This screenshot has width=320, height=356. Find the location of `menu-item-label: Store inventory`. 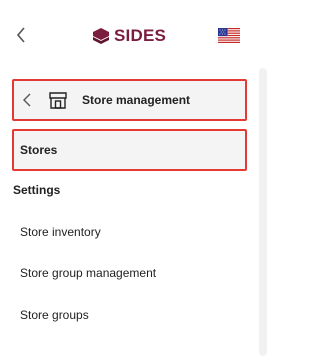

menu-item-label: Store inventory is located at coordinates (60, 232).